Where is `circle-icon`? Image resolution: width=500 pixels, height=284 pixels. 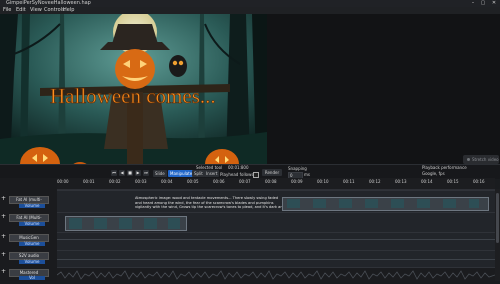 circle-icon is located at coordinates (468, 159).